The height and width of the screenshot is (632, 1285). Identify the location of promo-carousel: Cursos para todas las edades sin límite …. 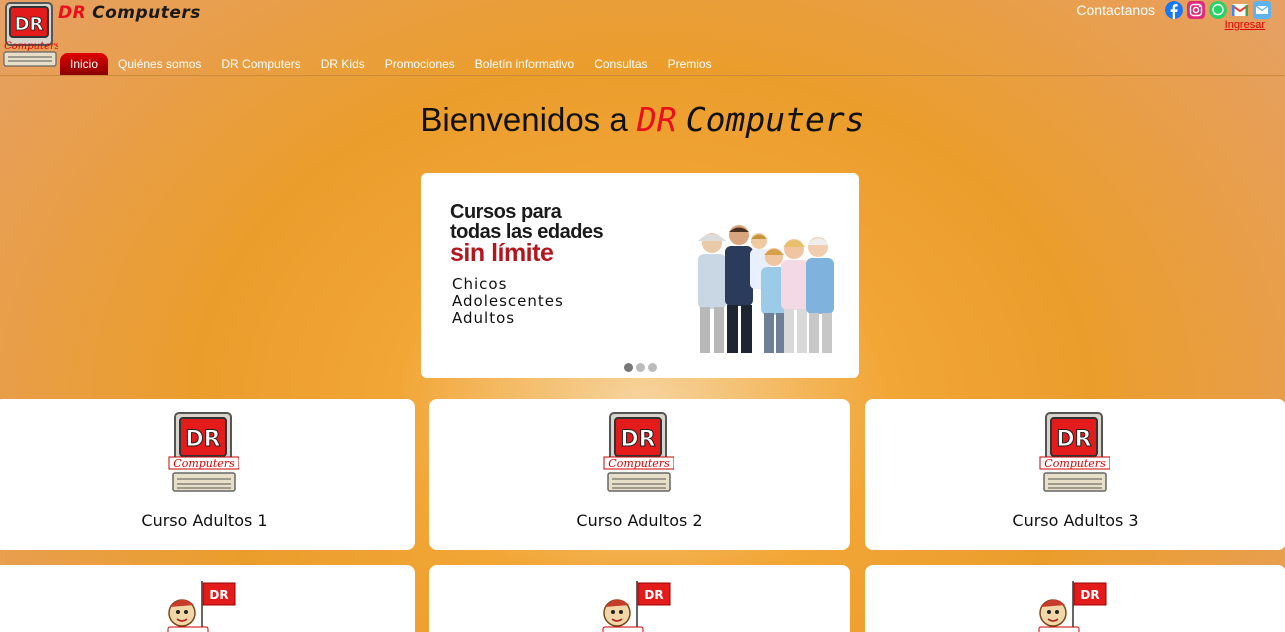
(640, 275).